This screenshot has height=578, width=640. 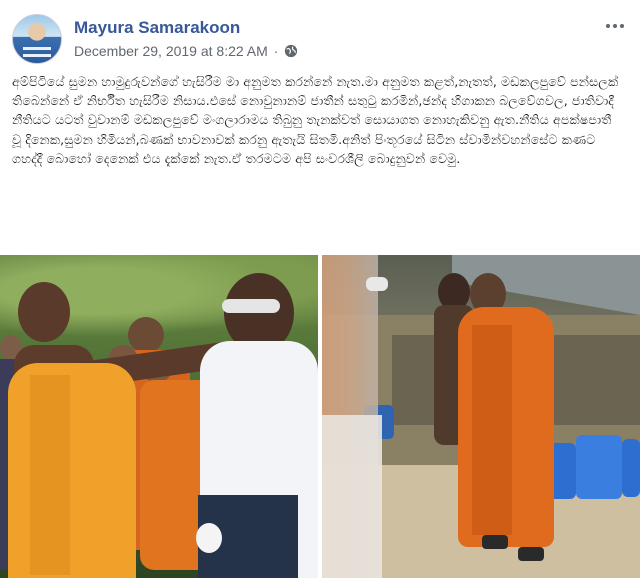 What do you see at coordinates (291, 51) in the screenshot?
I see `globe-icon` at bounding box center [291, 51].